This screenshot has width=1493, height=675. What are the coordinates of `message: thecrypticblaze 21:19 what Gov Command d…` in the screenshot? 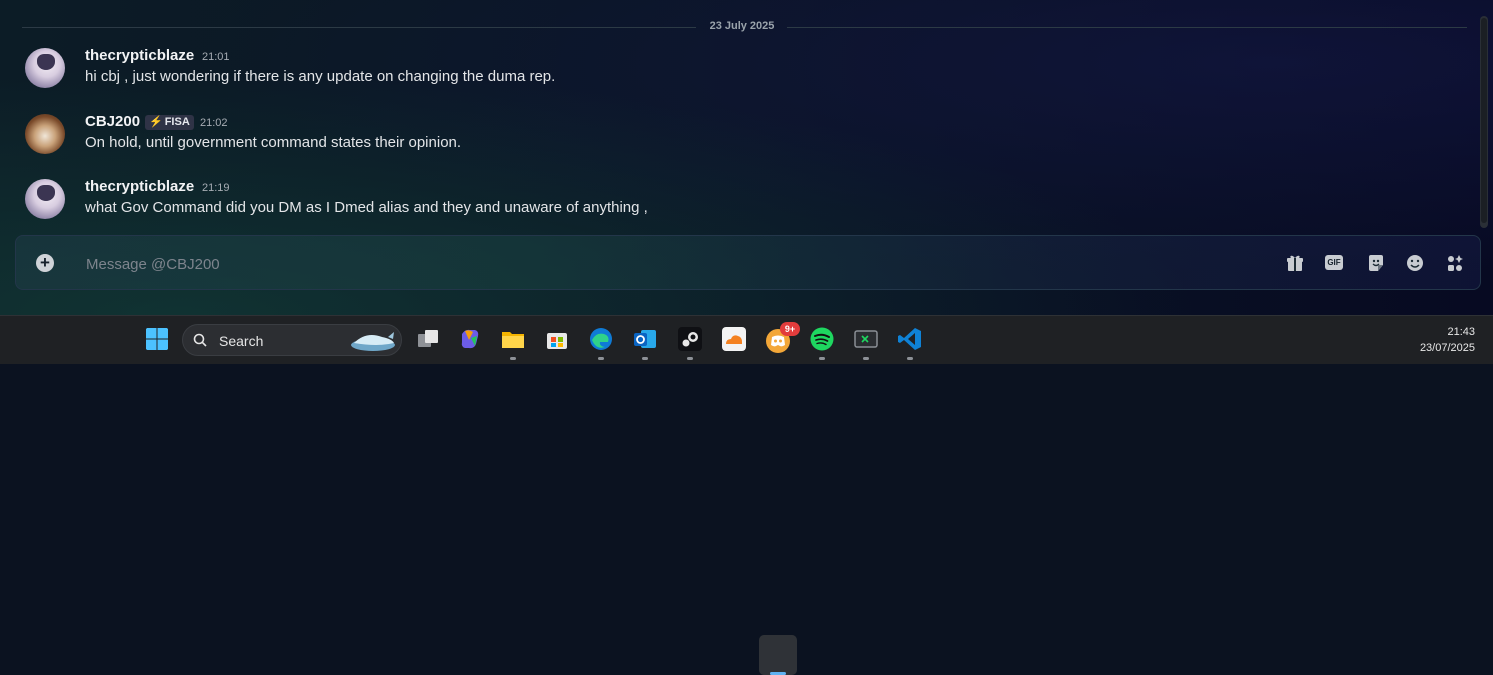 It's located at (735, 200).